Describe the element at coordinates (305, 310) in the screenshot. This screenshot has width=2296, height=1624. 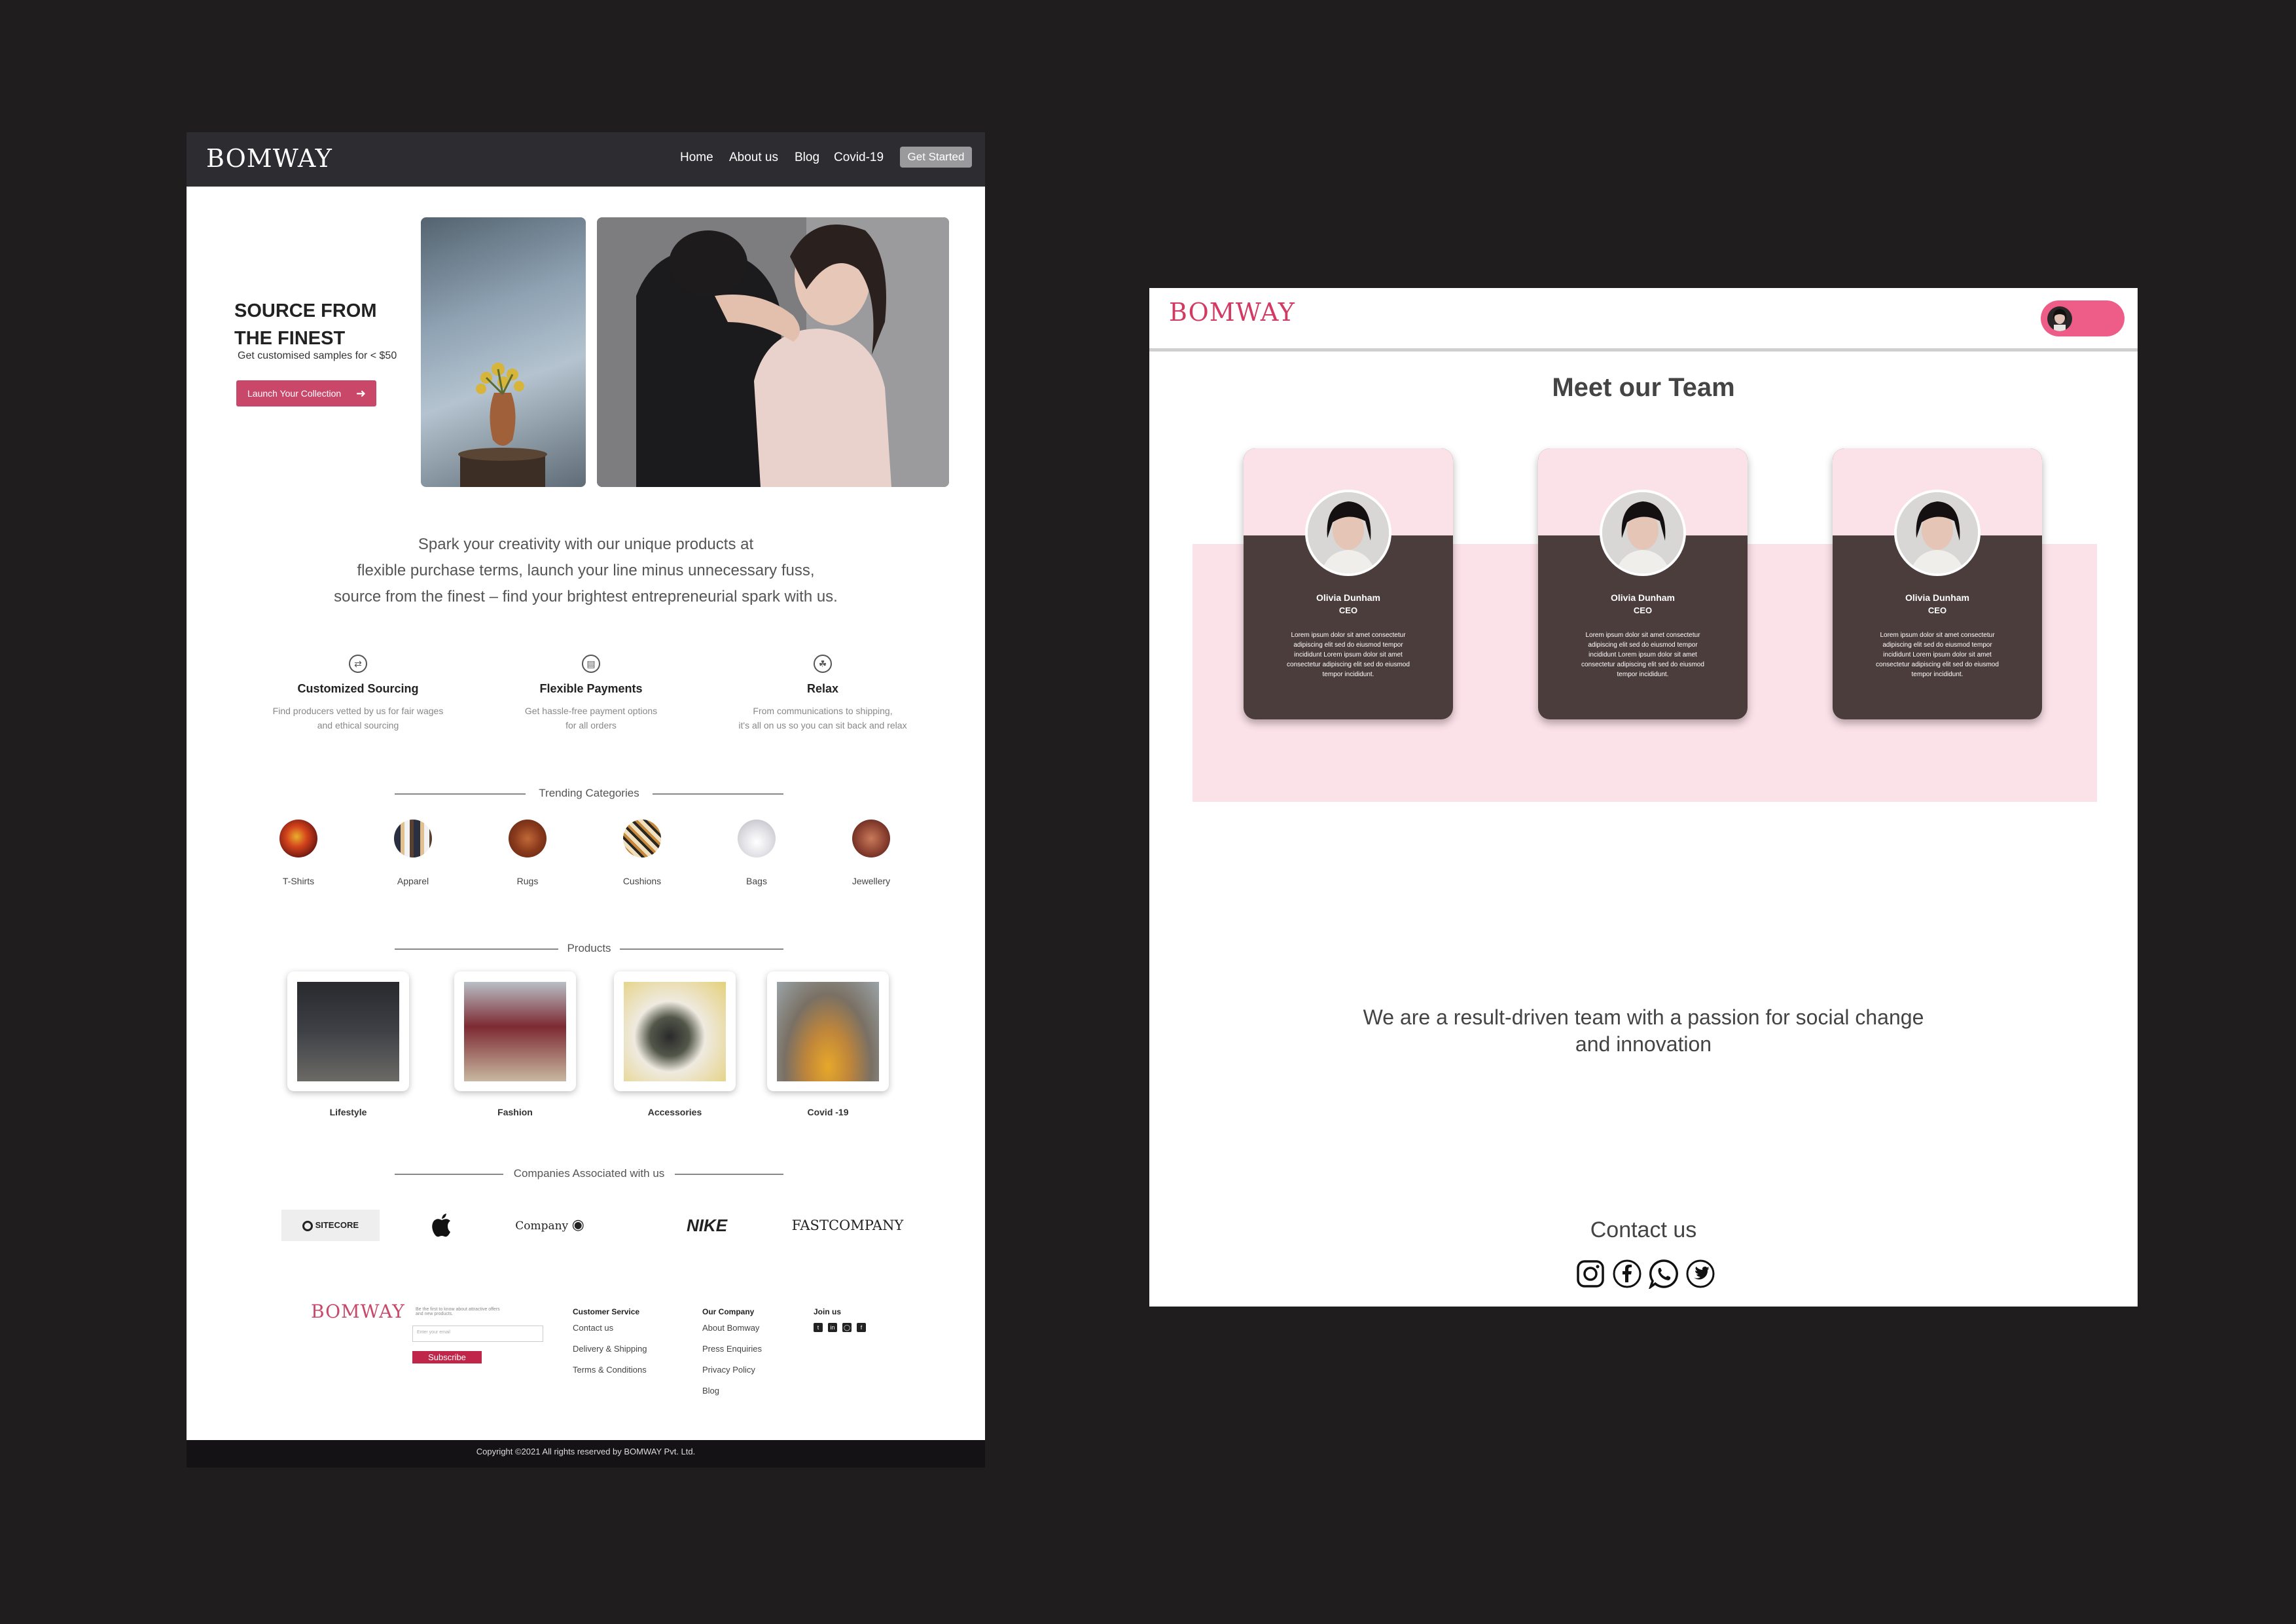
I see `hero-title-line1: SOURCE FROM` at that location.